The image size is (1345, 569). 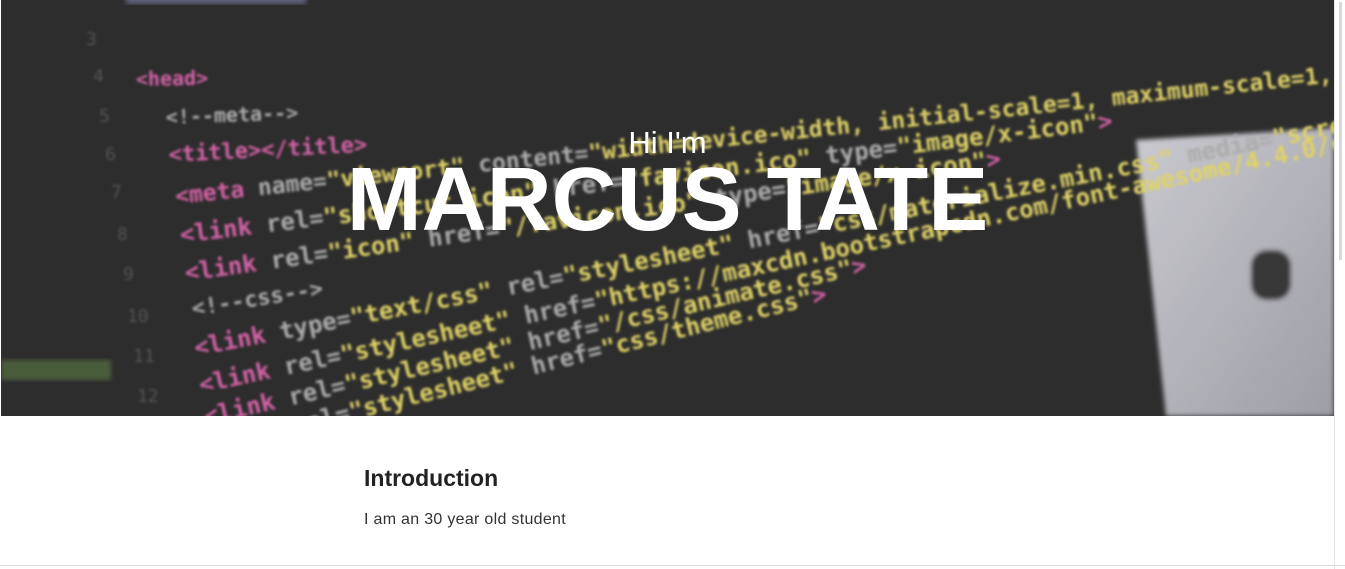 What do you see at coordinates (465, 519) in the screenshot?
I see `introduction-text: I am an 30 year old student` at bounding box center [465, 519].